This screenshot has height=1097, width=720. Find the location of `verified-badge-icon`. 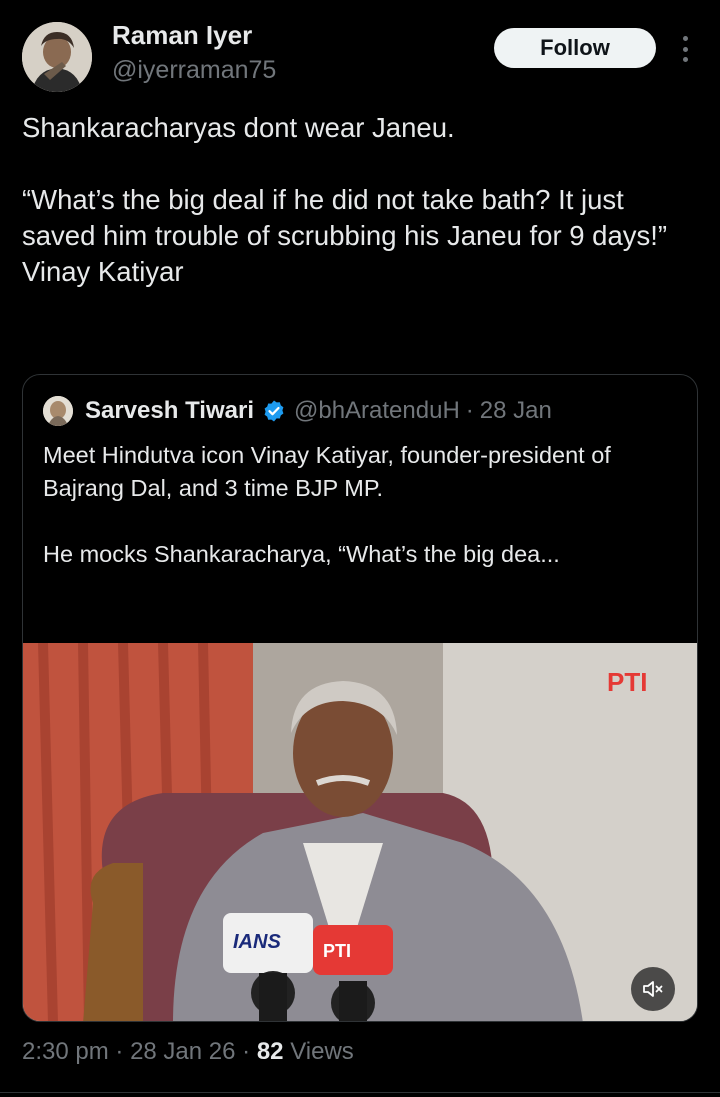

verified-badge-icon is located at coordinates (274, 411).